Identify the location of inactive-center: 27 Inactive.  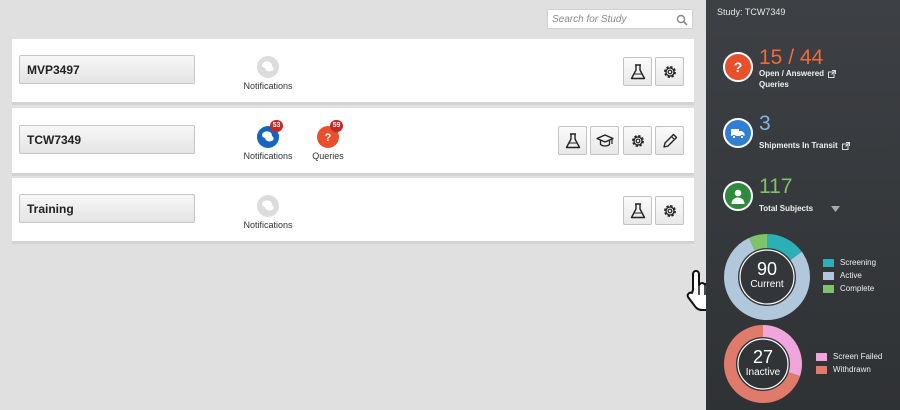
(763, 363).